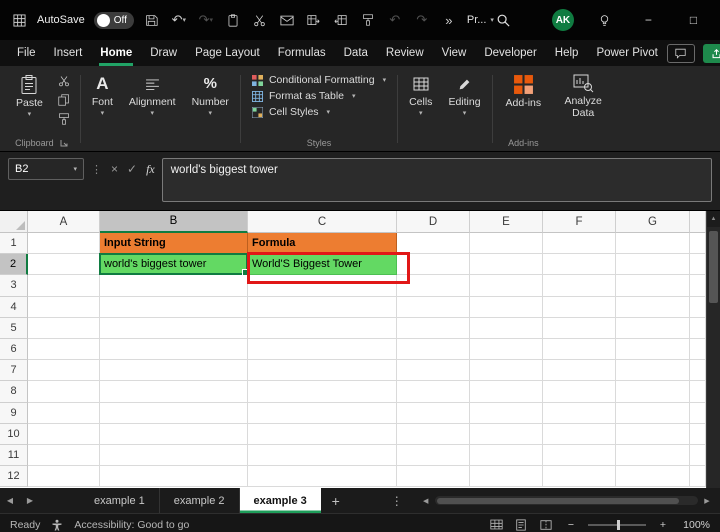 The image size is (720, 532). I want to click on number-button: % Number ▾, so click(210, 103).